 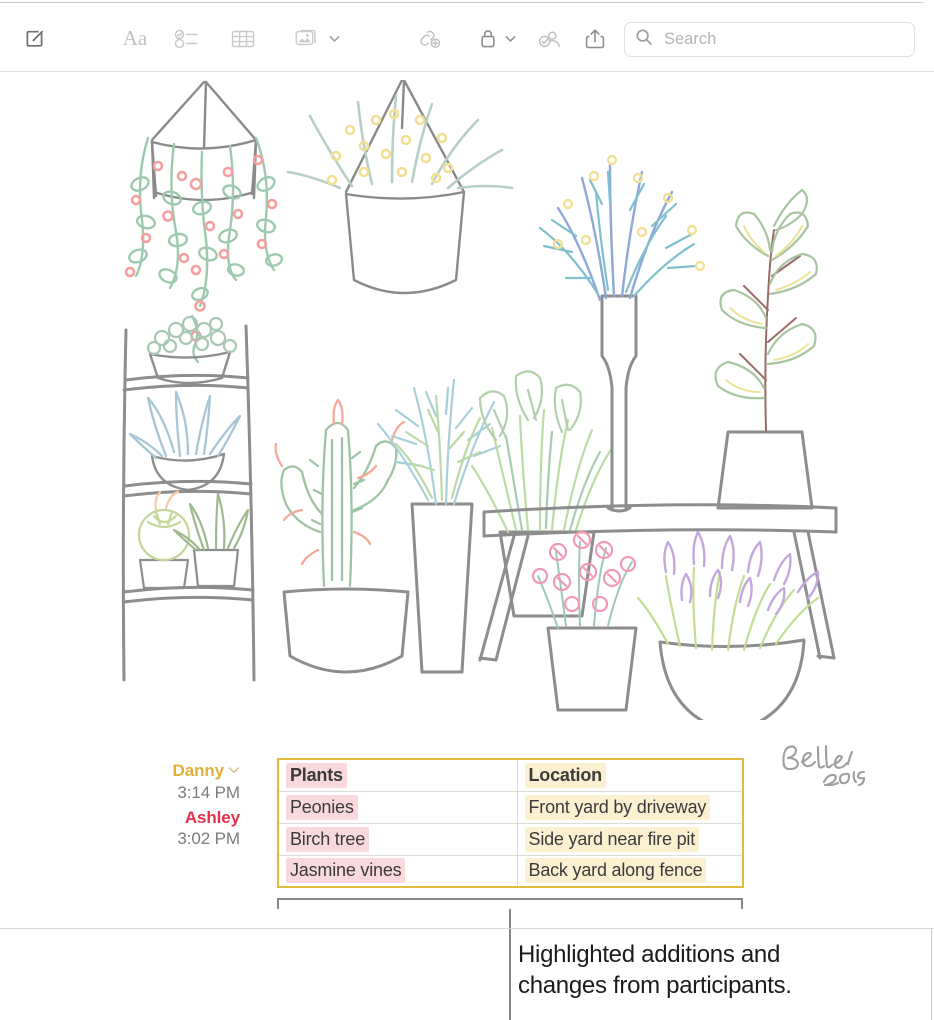 I want to click on search-field, so click(x=769, y=39).